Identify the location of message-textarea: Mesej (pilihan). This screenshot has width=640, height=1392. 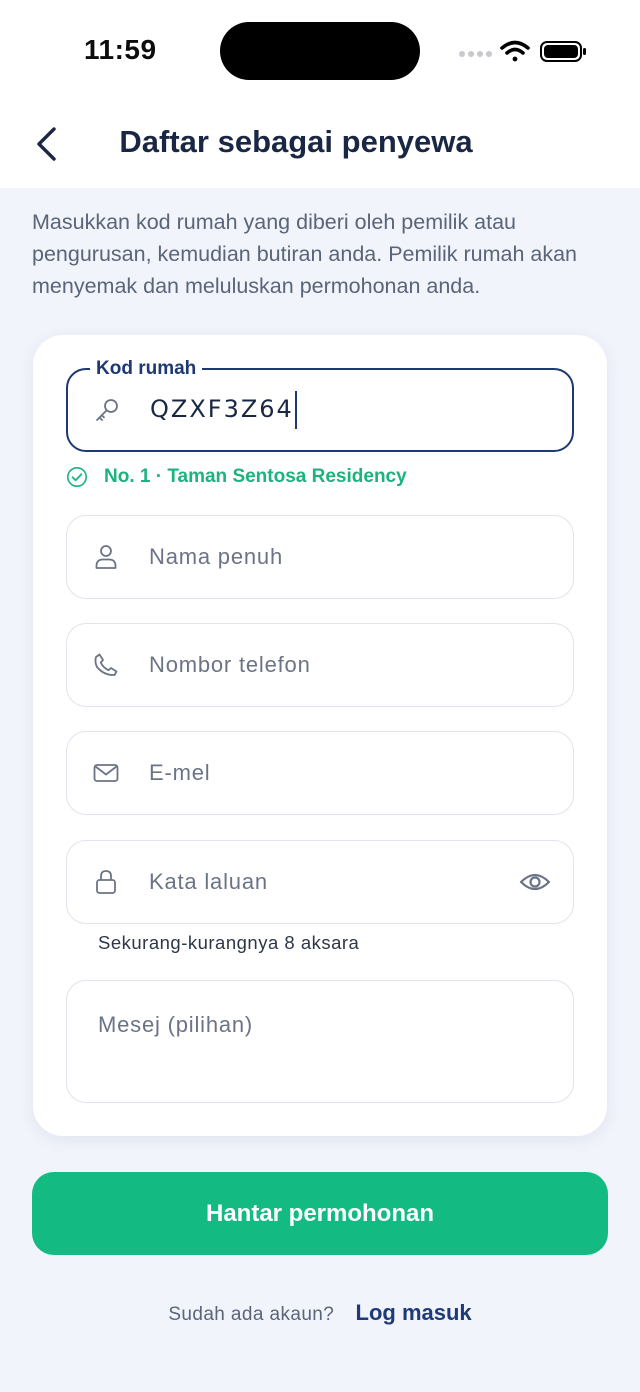
(320, 1041).